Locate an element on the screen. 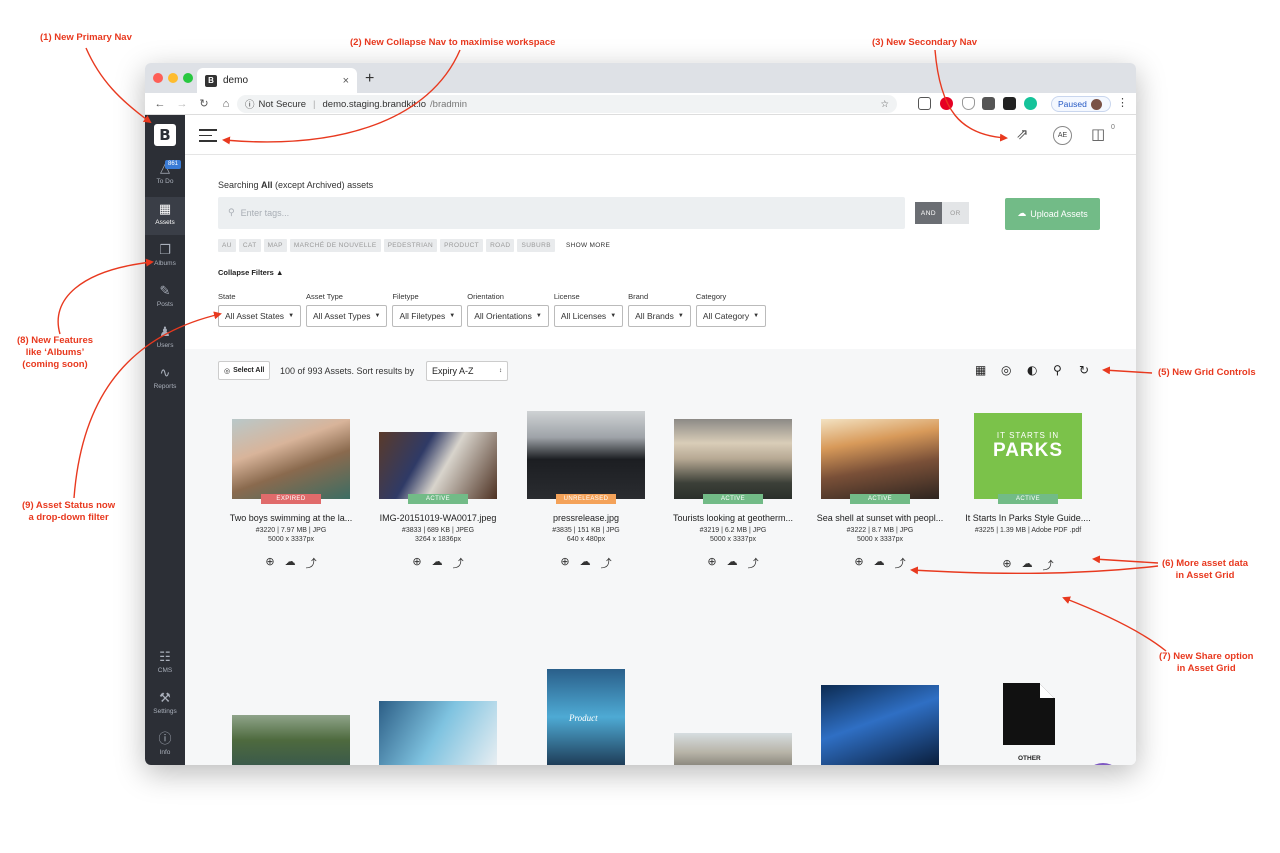  share-frame-icon: ⇗ is located at coordinates (1022, 134).